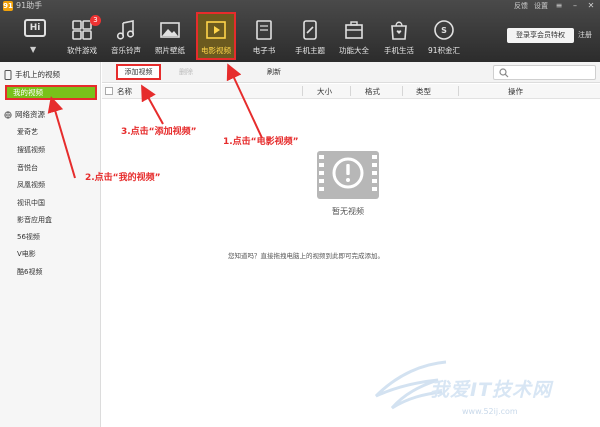 The image size is (600, 427). What do you see at coordinates (27, 132) in the screenshot?
I see `sidebar-item-iqiyi: 爱奇艺` at bounding box center [27, 132].